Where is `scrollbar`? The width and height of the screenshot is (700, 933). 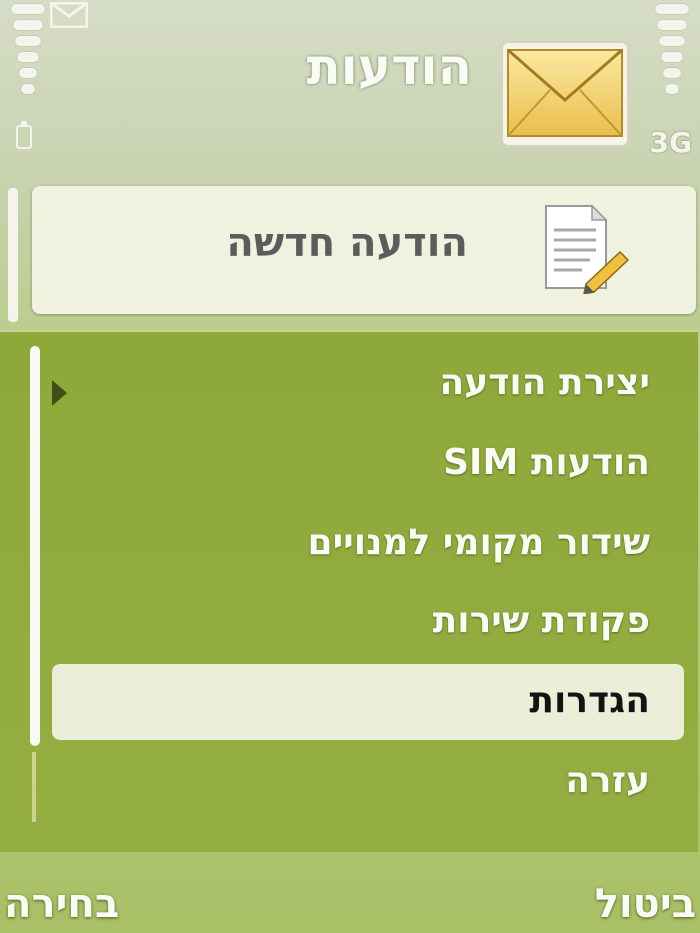
scrollbar is located at coordinates (13, 255).